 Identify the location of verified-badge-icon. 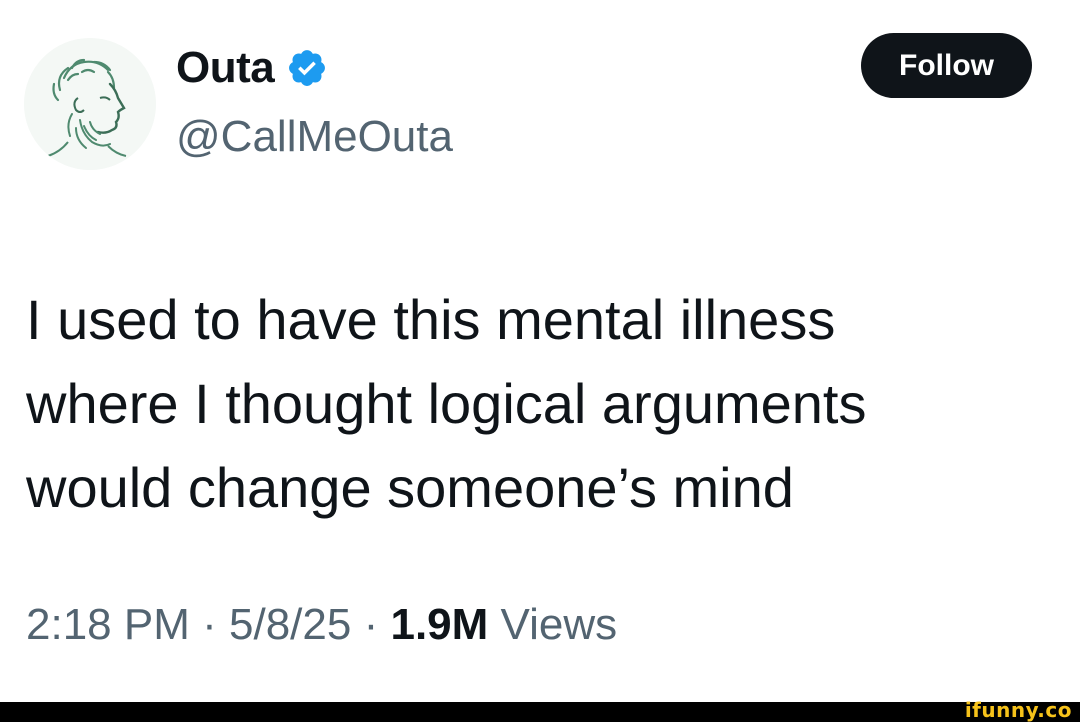
(307, 68).